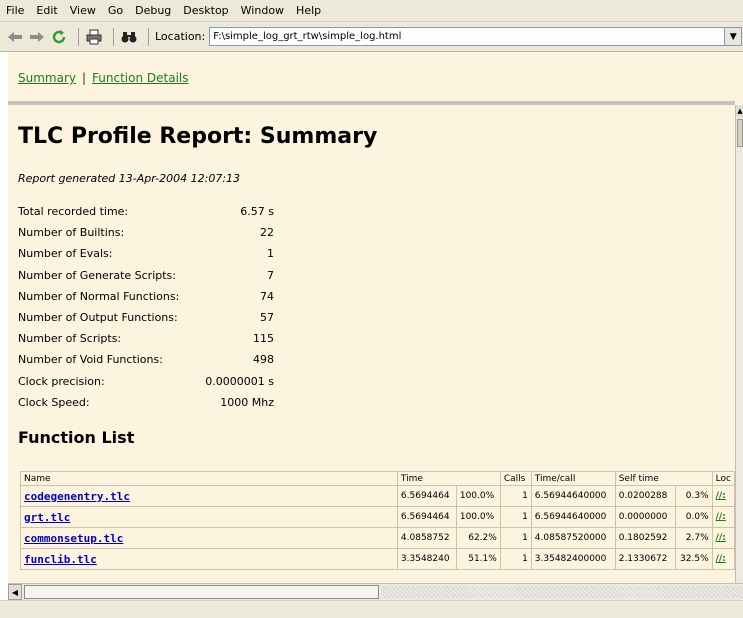 The image size is (743, 618). Describe the element at coordinates (46, 10) in the screenshot. I see `menu-edit: Edit` at that location.